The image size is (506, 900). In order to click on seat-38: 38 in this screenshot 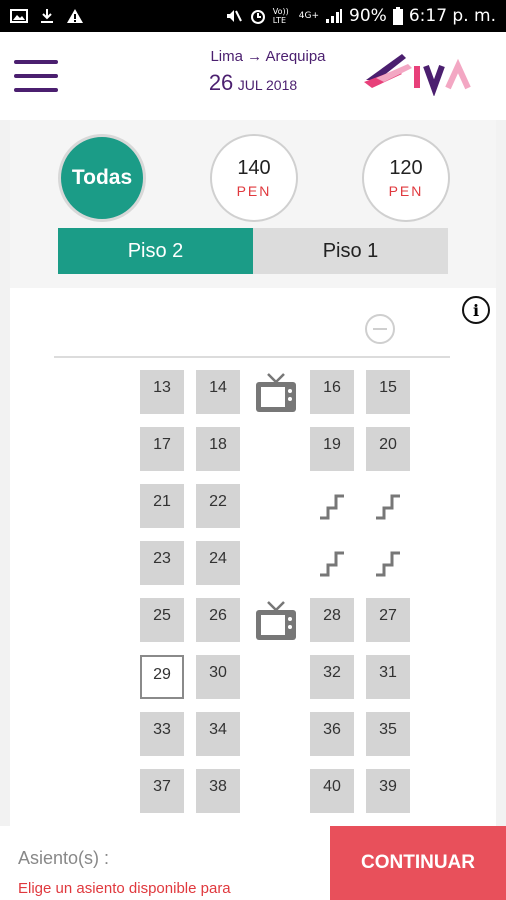, I will do `click(218, 791)`.